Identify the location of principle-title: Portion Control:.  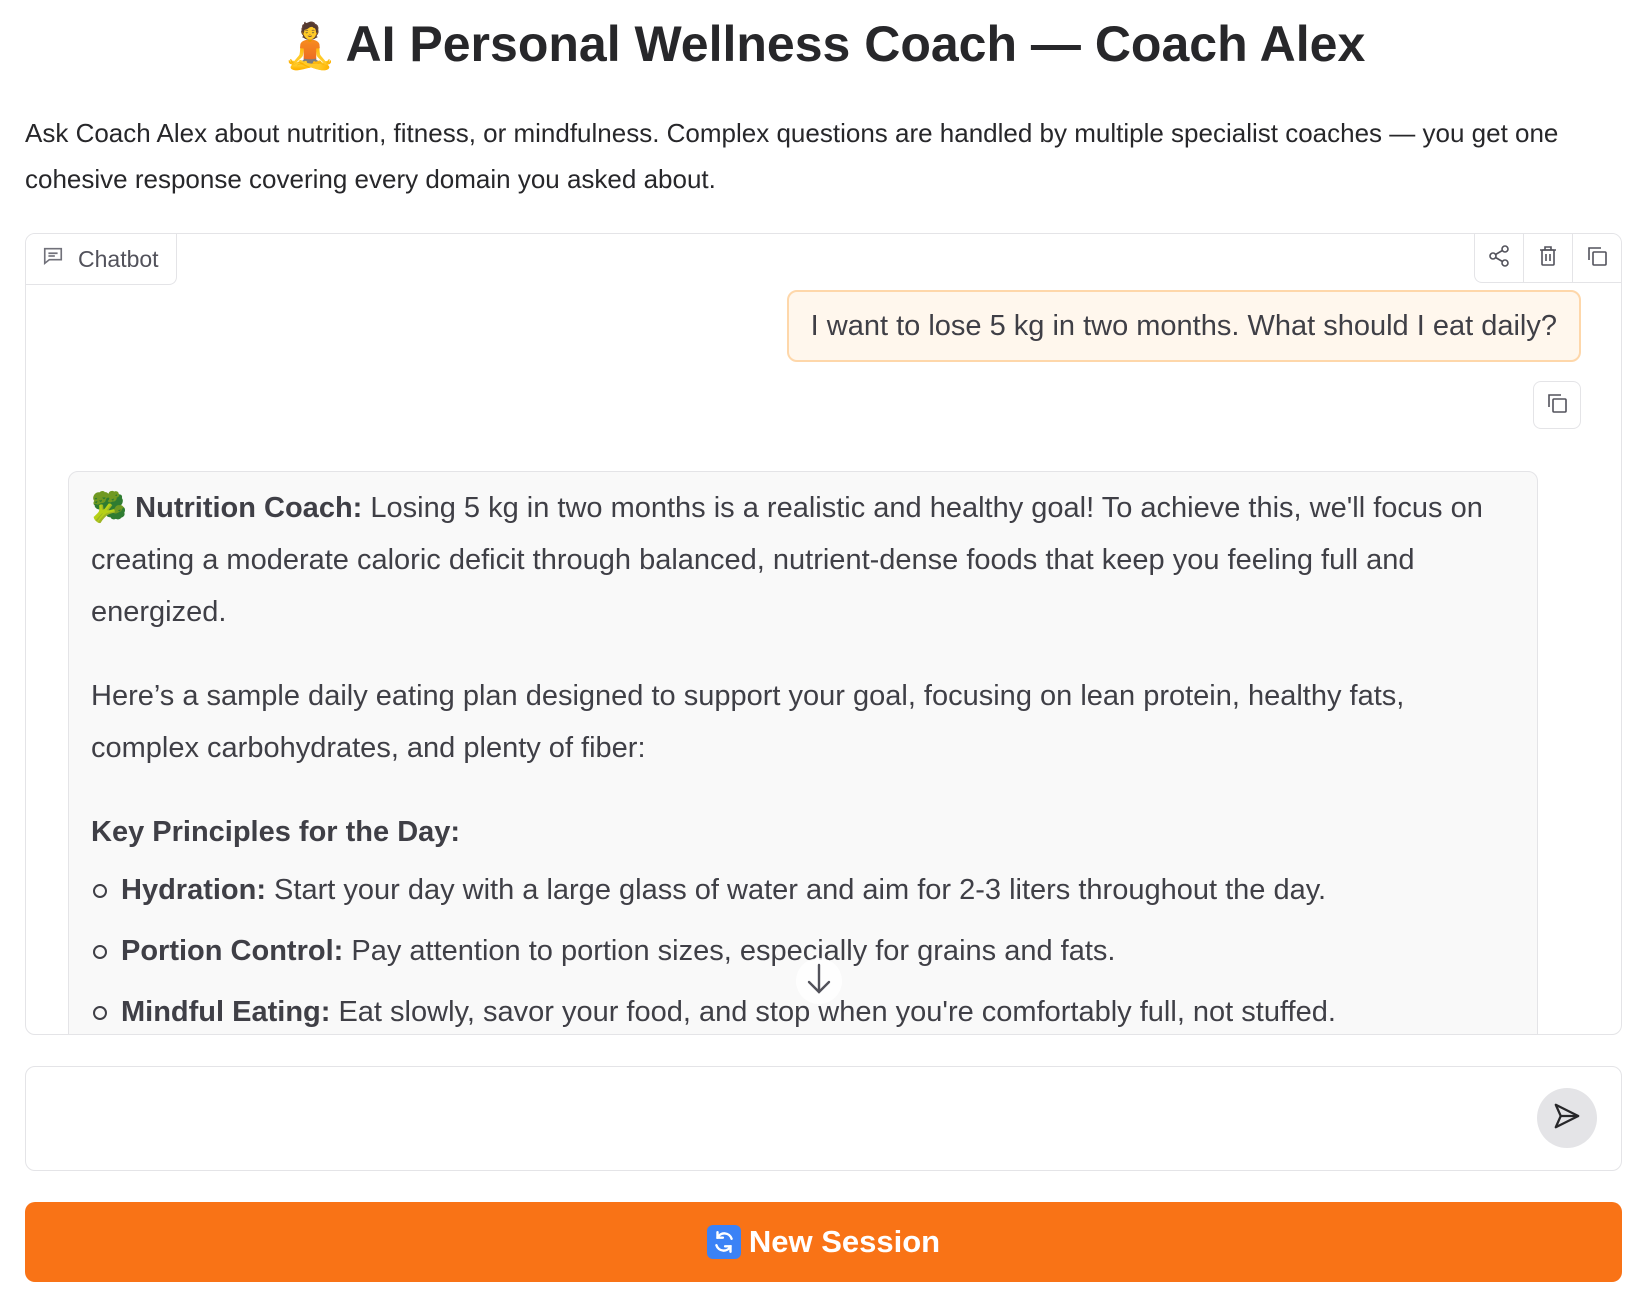
(232, 951).